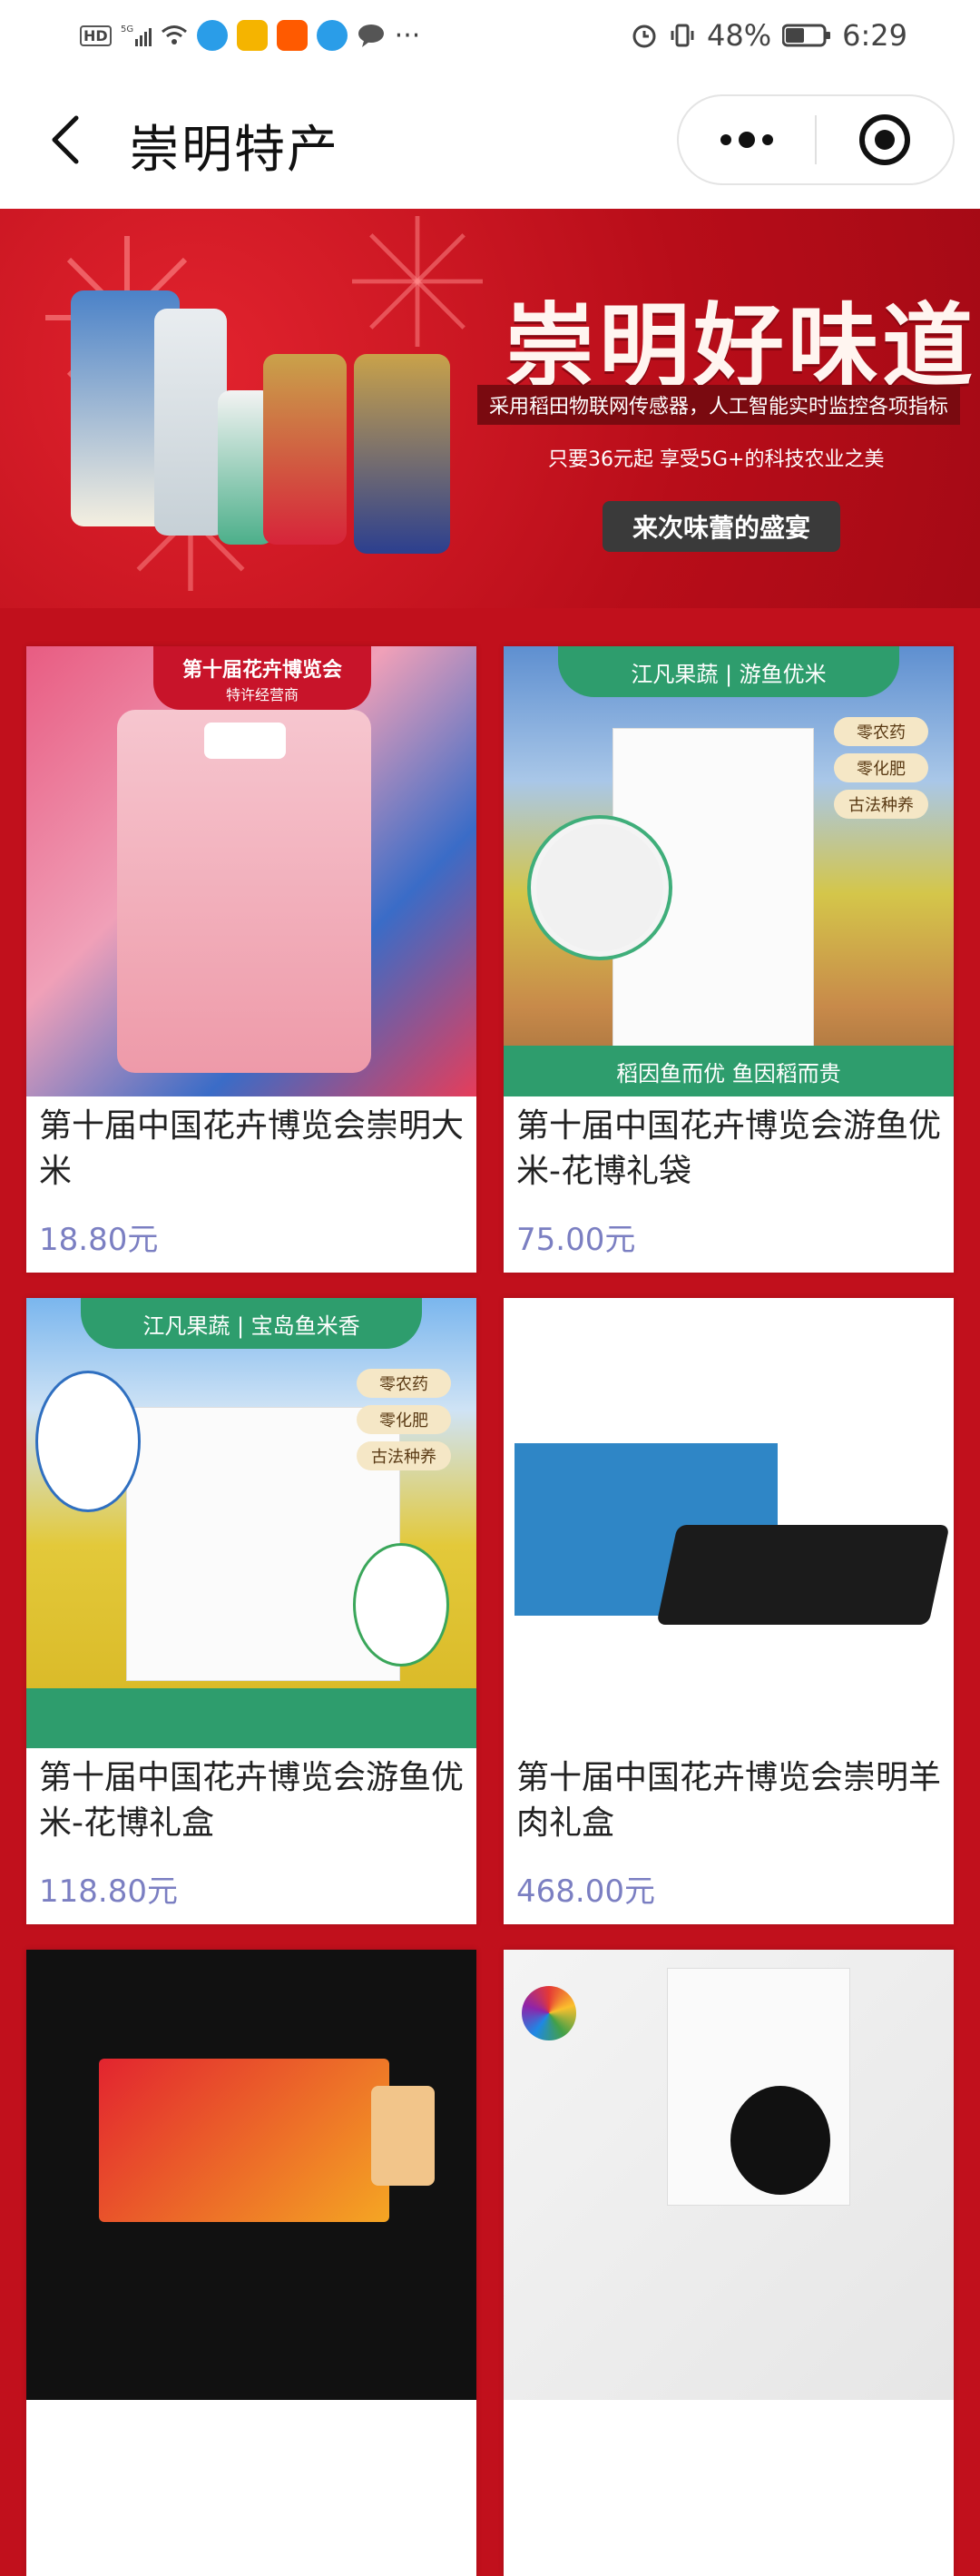  I want to click on expo-badge-text: 第十届花卉博览会, so click(261, 670).